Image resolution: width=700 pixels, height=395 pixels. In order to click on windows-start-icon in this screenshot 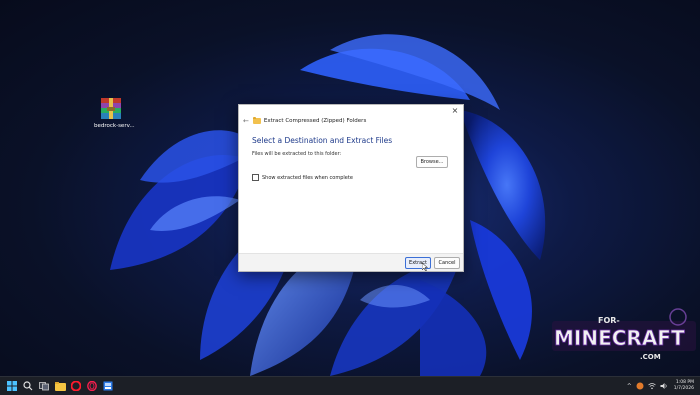, I will do `click(12, 386)`.